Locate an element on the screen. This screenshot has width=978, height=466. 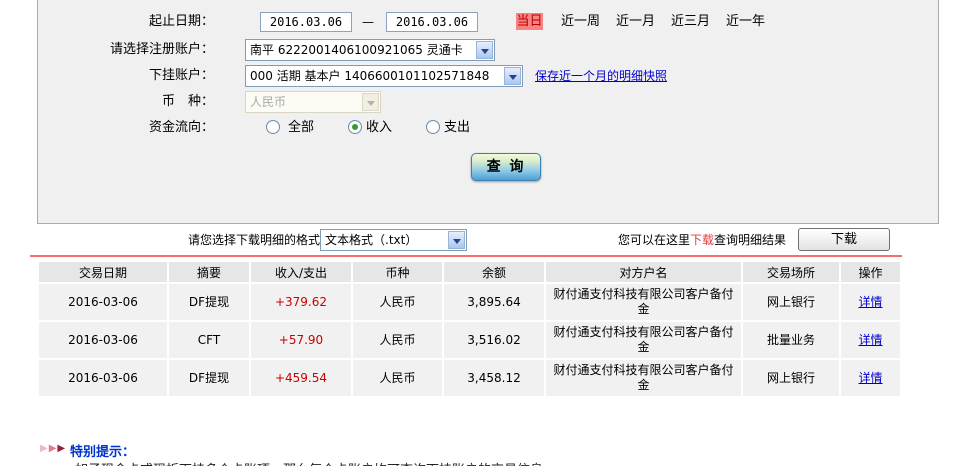
currency-row: 币 种： 人民币 is located at coordinates (488, 102).